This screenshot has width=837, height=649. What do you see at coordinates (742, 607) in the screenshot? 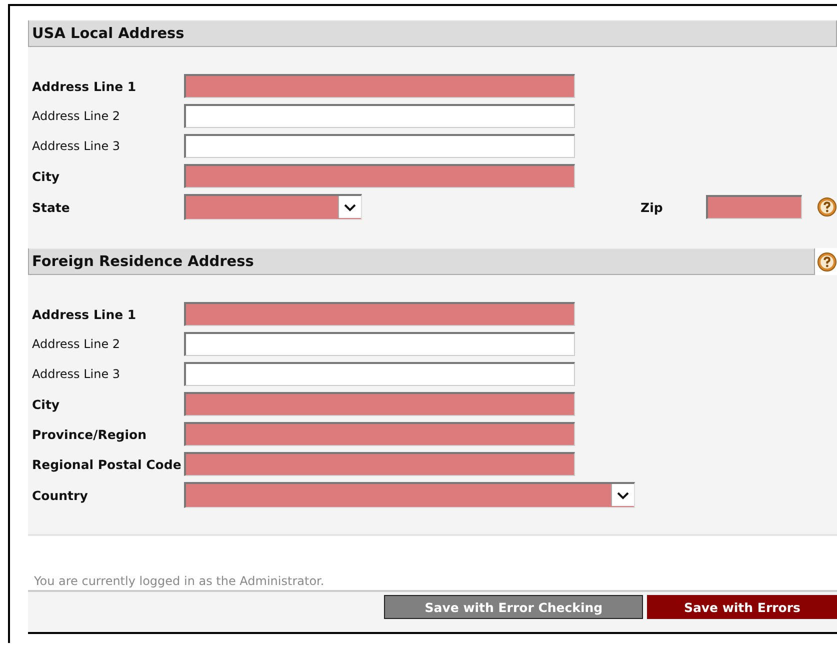
I see `save-button: Save with Errors` at bounding box center [742, 607].